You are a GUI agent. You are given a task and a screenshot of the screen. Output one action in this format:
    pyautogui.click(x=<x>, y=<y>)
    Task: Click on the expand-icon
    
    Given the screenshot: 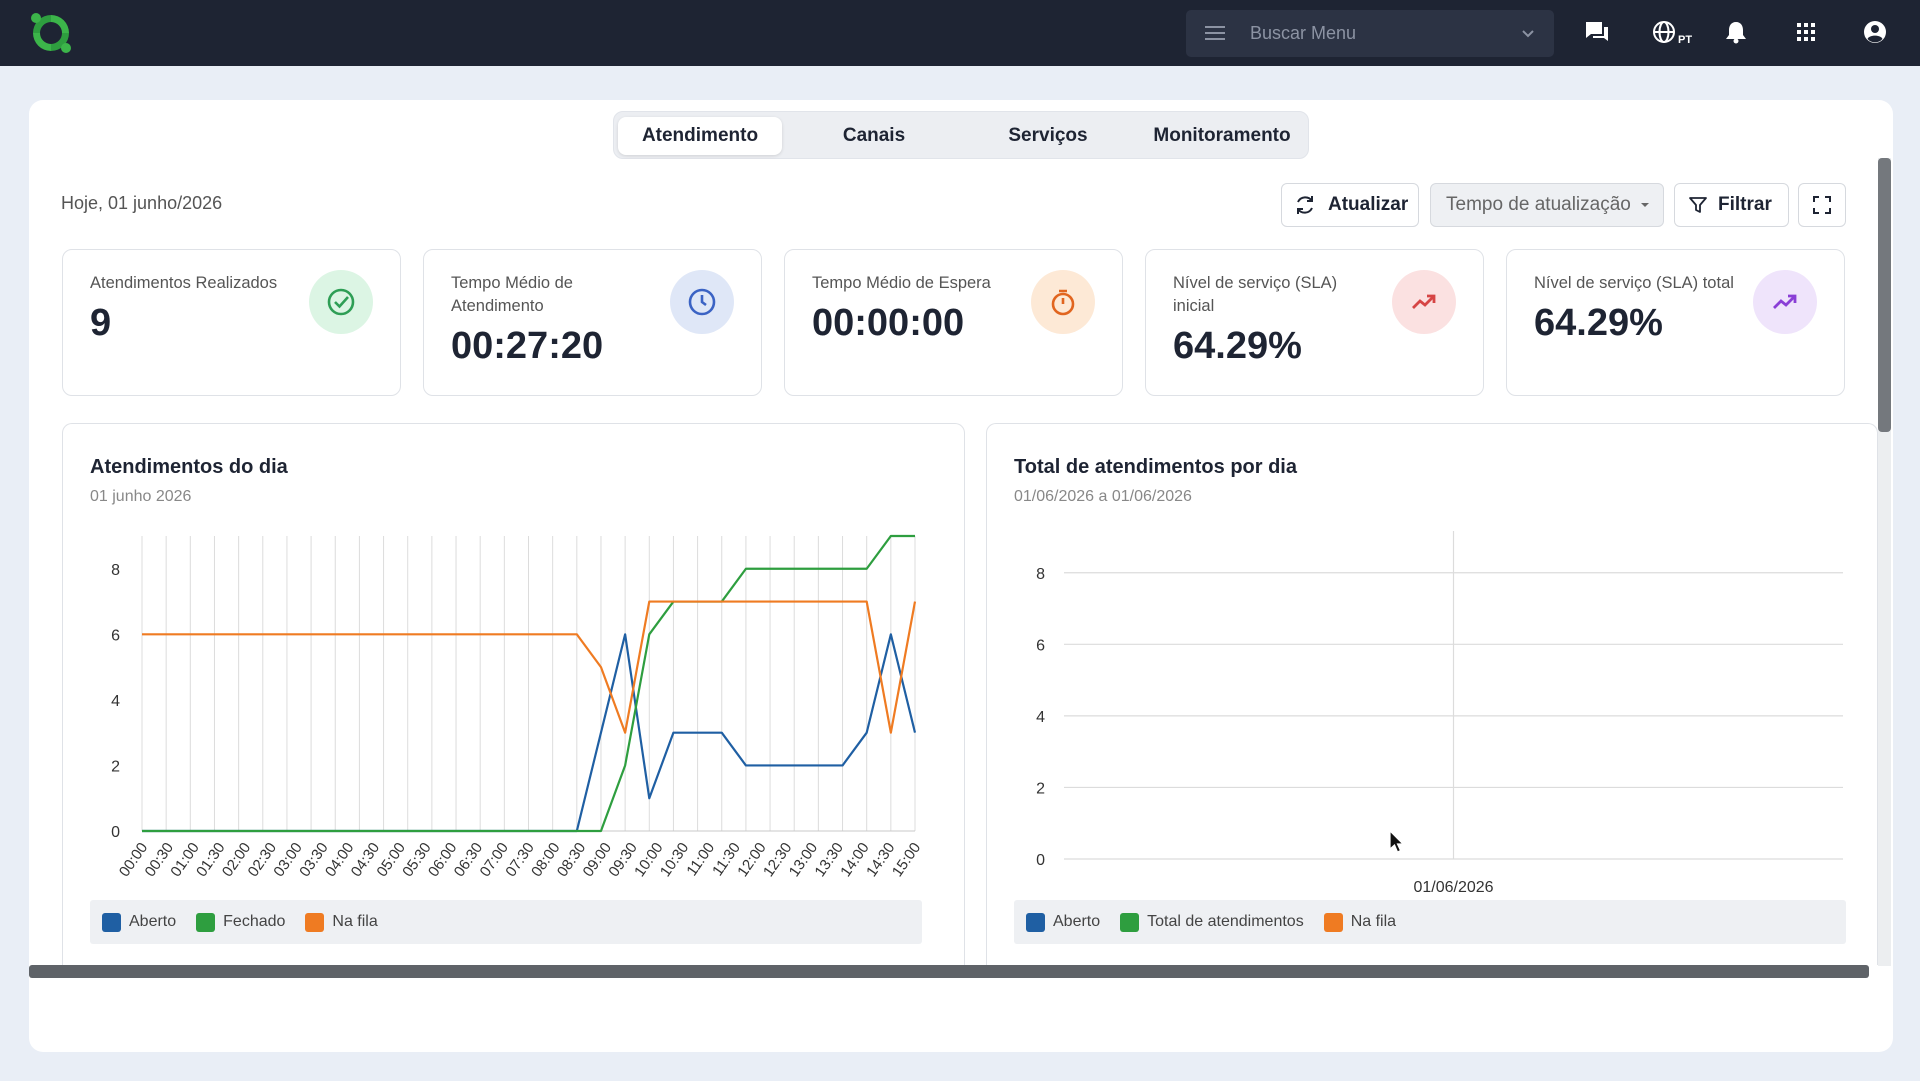 What is the action you would take?
    pyautogui.click(x=1822, y=205)
    